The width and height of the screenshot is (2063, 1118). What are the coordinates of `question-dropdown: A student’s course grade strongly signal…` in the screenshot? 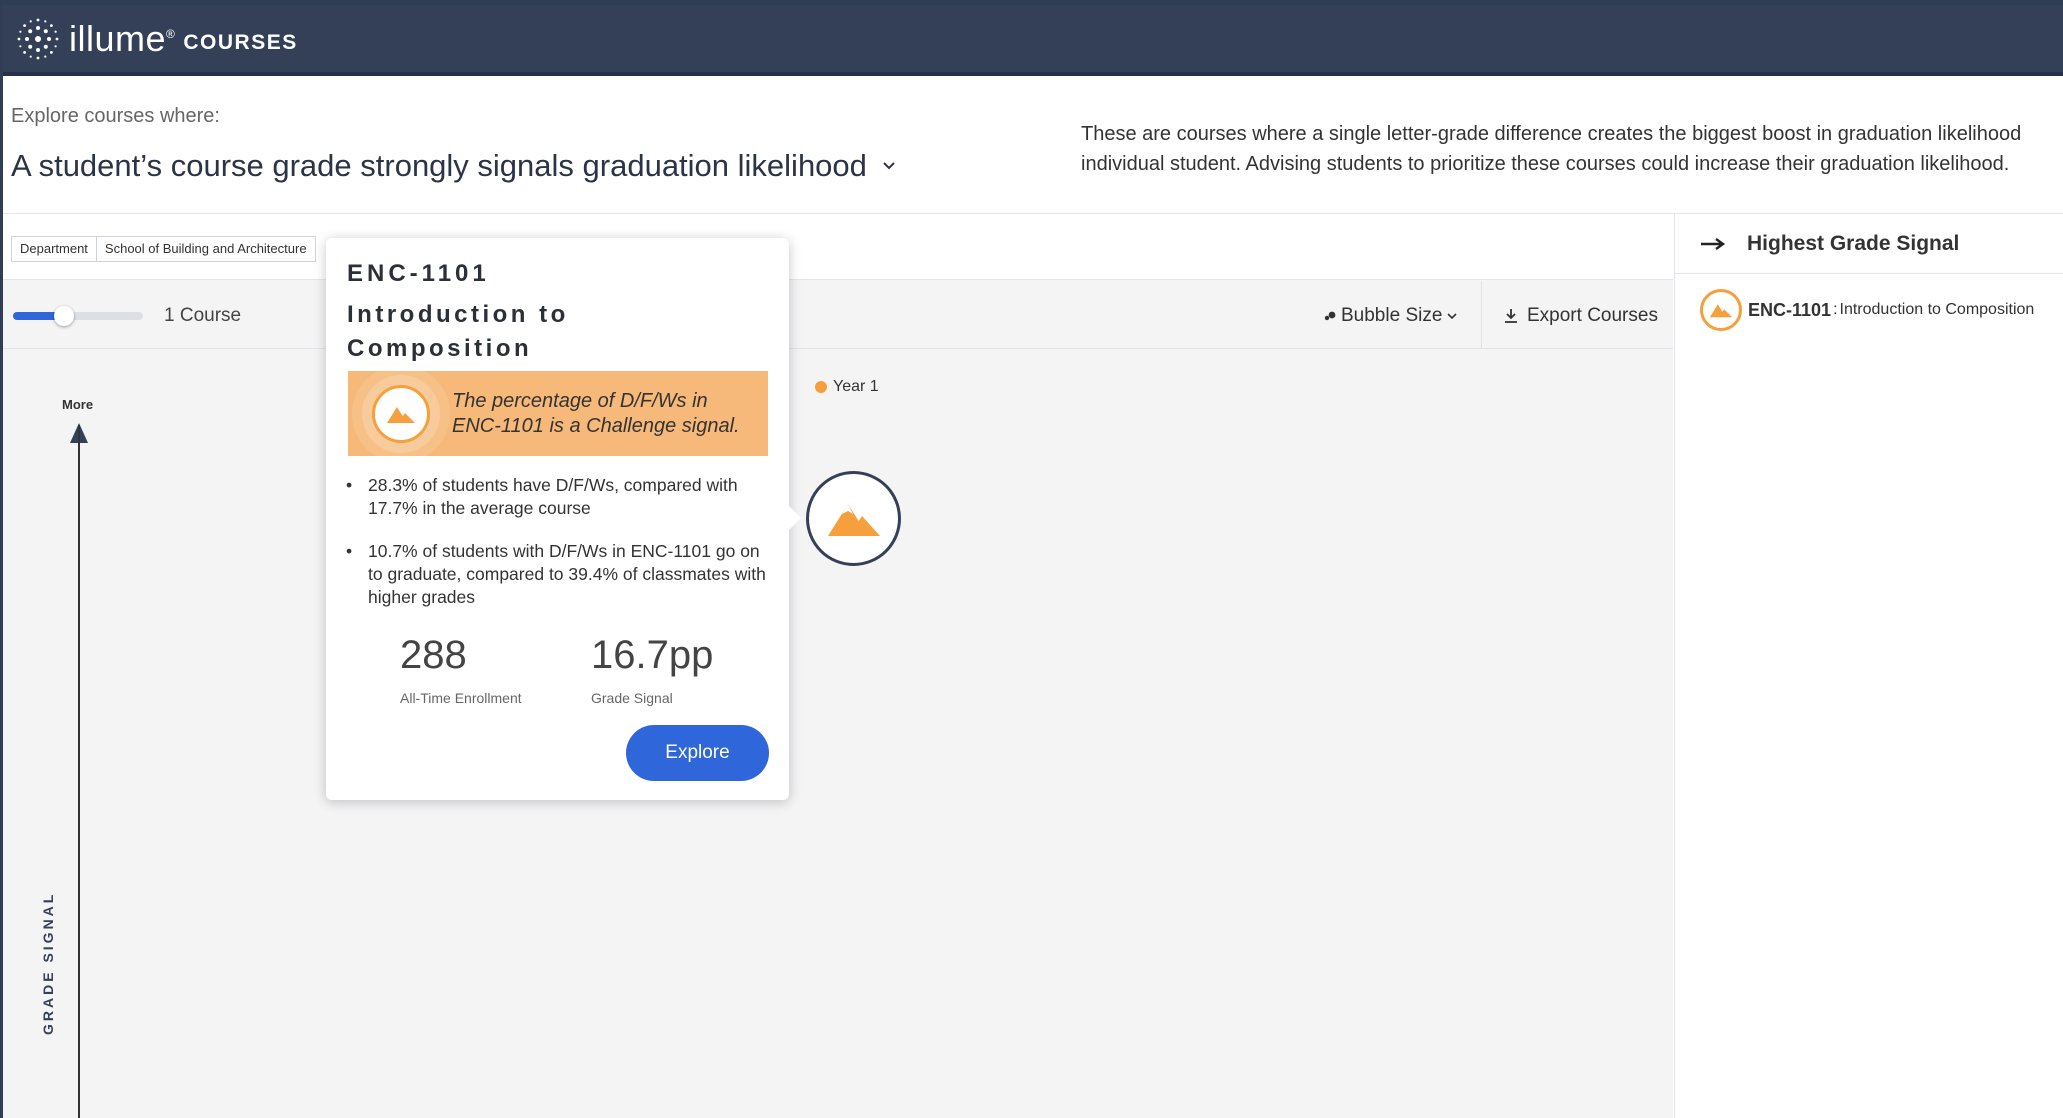 It's located at (454, 166).